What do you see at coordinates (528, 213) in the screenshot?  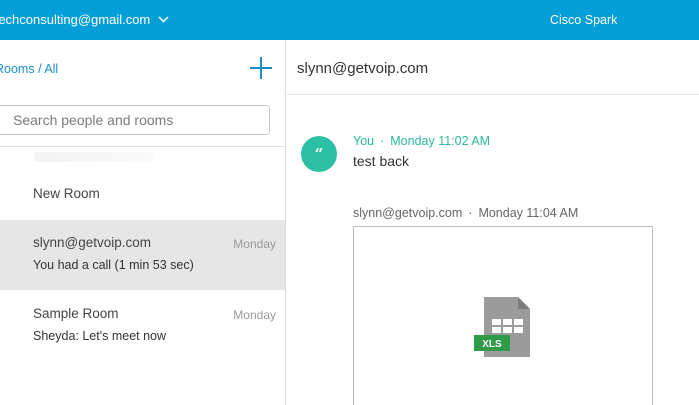 I see `message-time: Monday 11:04 AM` at bounding box center [528, 213].